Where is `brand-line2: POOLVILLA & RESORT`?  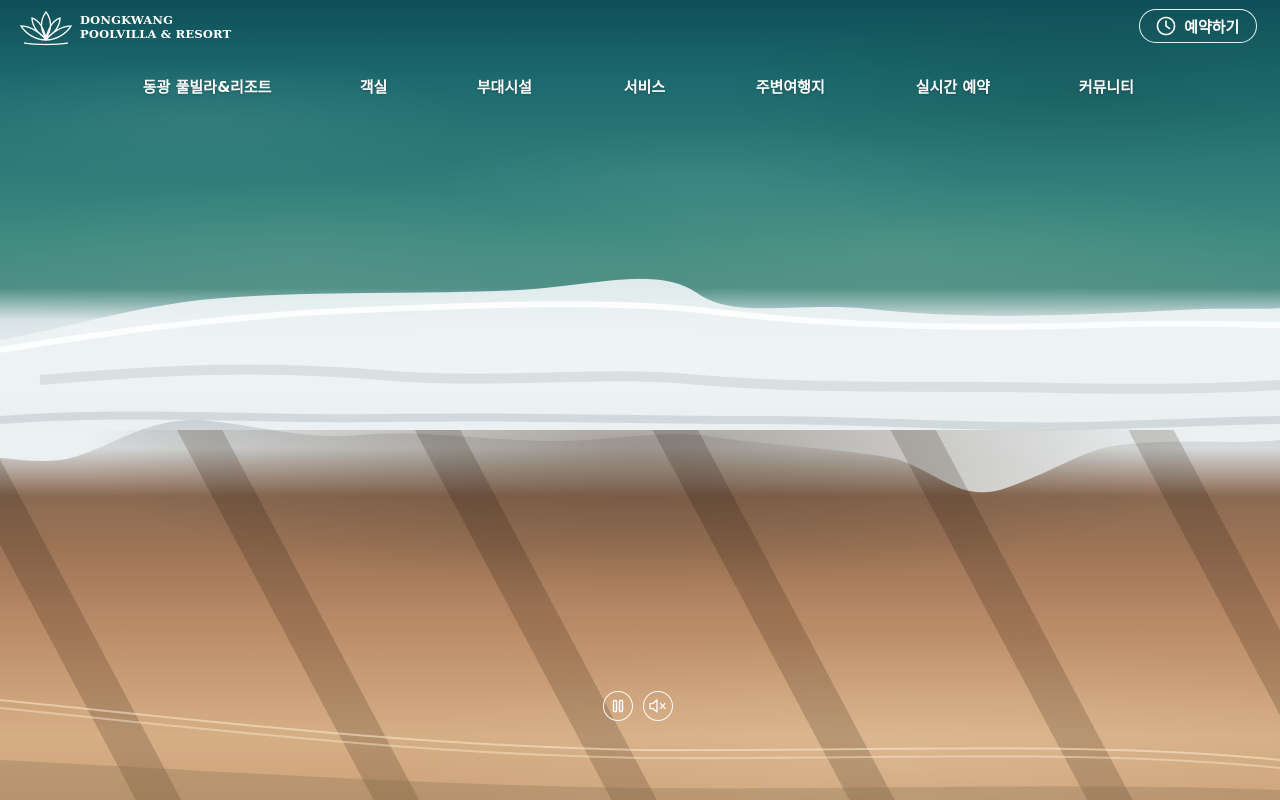
brand-line2: POOLVILLA & RESORT is located at coordinates (156, 34).